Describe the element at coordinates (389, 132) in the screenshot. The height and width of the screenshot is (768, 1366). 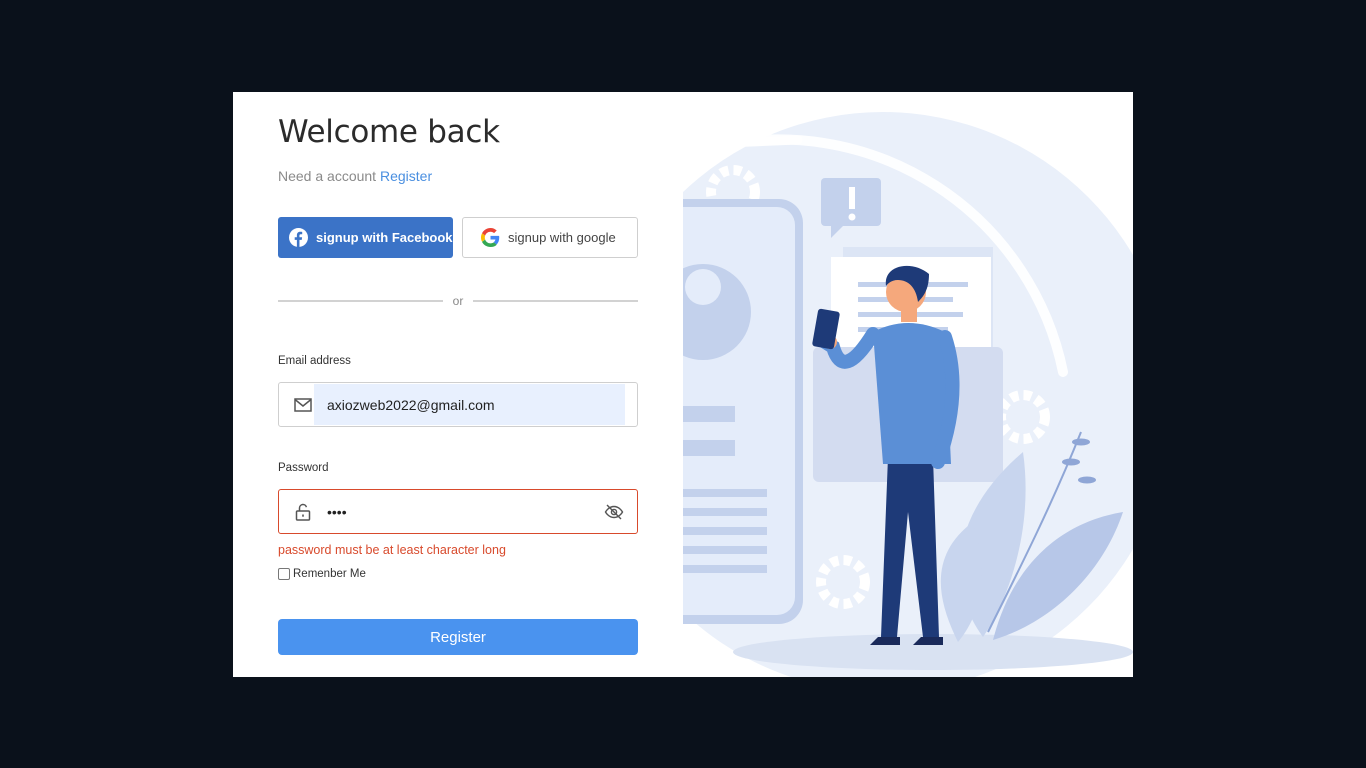
I see `page-title: Welcome back` at that location.